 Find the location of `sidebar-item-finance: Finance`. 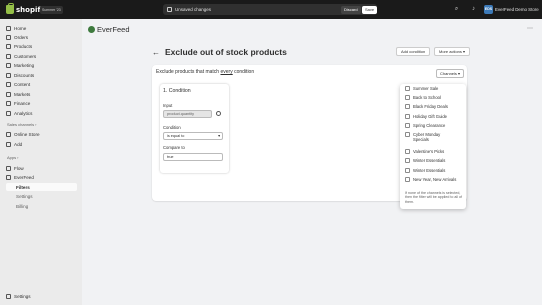

sidebar-item-finance: Finance is located at coordinates (42, 103).